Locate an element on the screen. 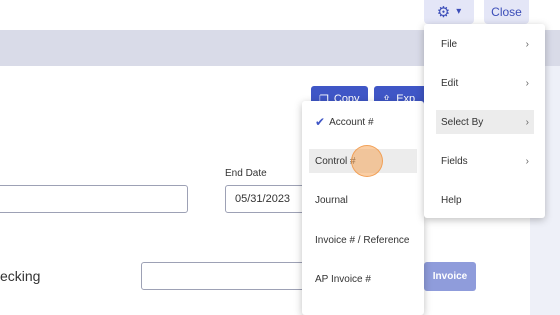  submenu-item-label: Control # is located at coordinates (335, 161).